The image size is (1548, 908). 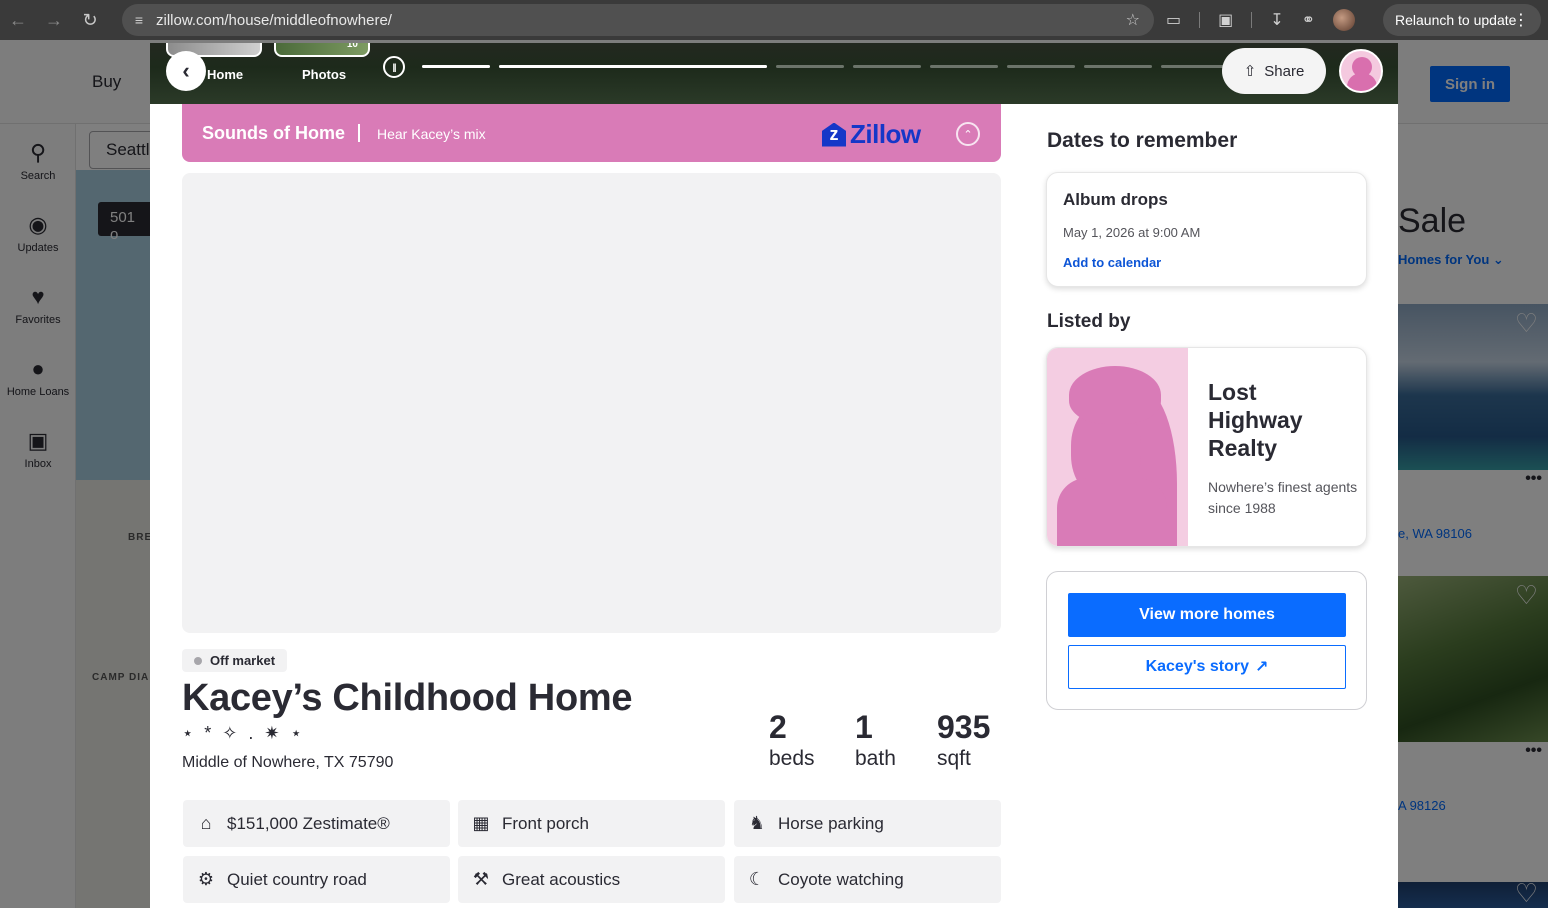 I want to click on agent-photo, so click(x=1117, y=447).